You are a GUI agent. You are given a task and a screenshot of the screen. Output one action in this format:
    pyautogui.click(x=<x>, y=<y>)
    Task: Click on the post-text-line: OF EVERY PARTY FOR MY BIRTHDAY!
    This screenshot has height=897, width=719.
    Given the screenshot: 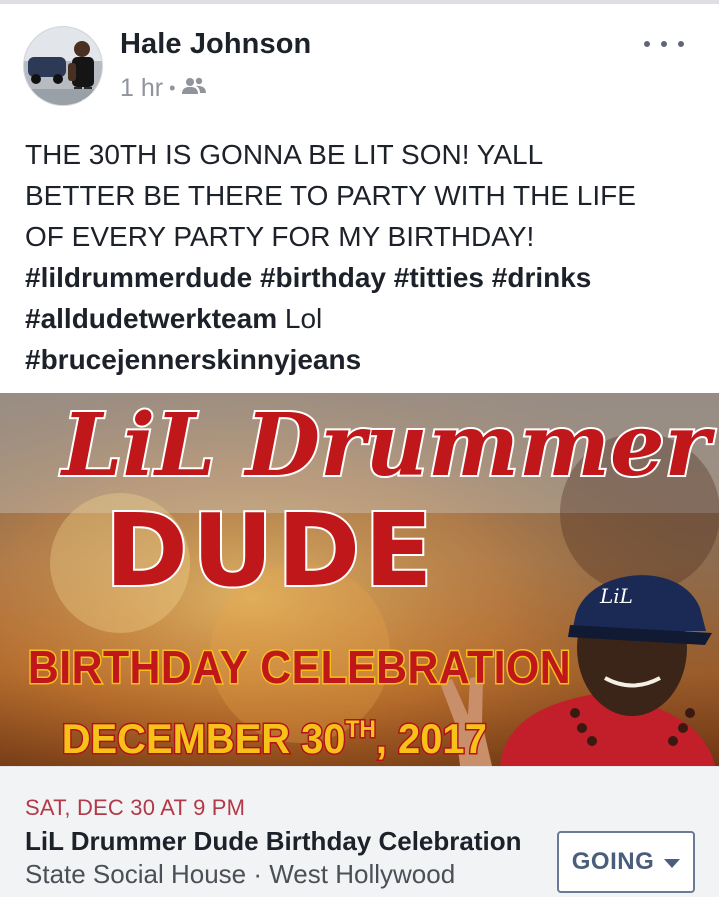 What is the action you would take?
    pyautogui.click(x=280, y=236)
    